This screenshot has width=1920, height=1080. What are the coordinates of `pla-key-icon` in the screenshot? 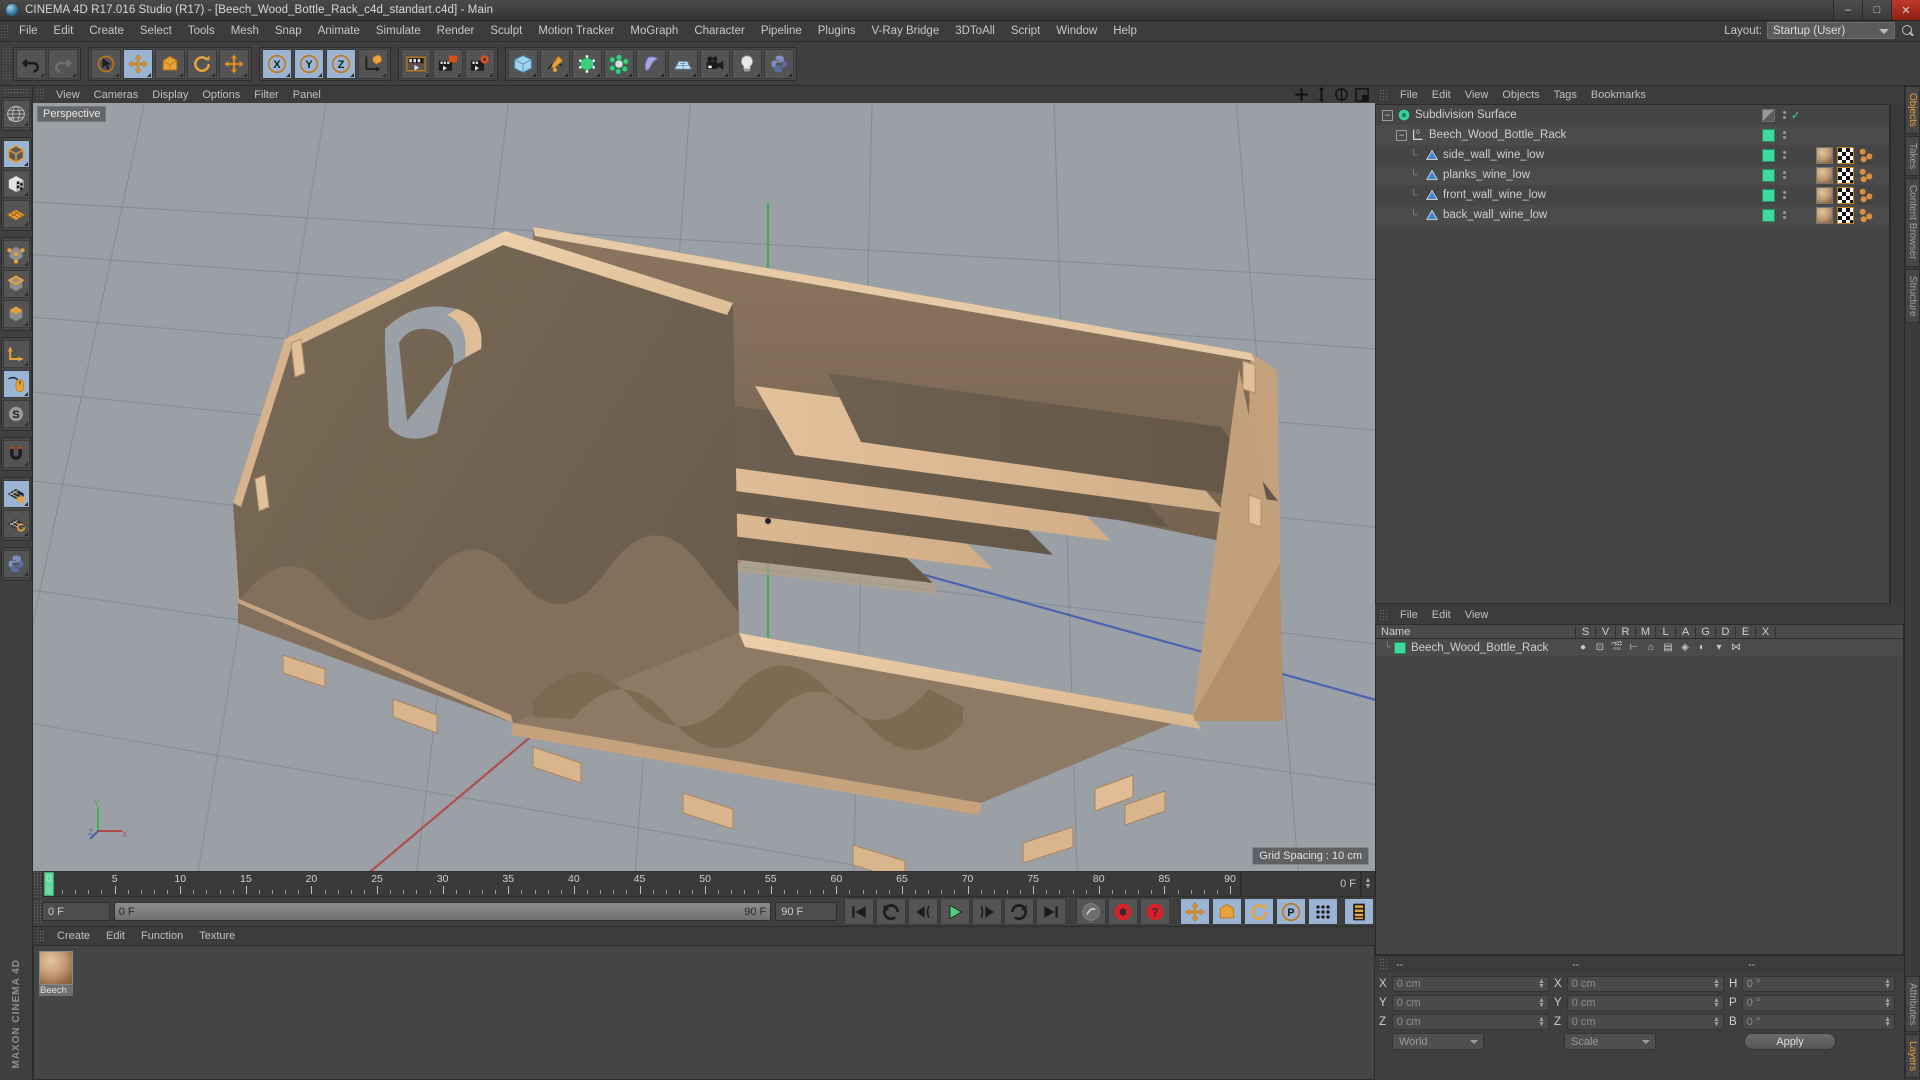 It's located at (1323, 911).